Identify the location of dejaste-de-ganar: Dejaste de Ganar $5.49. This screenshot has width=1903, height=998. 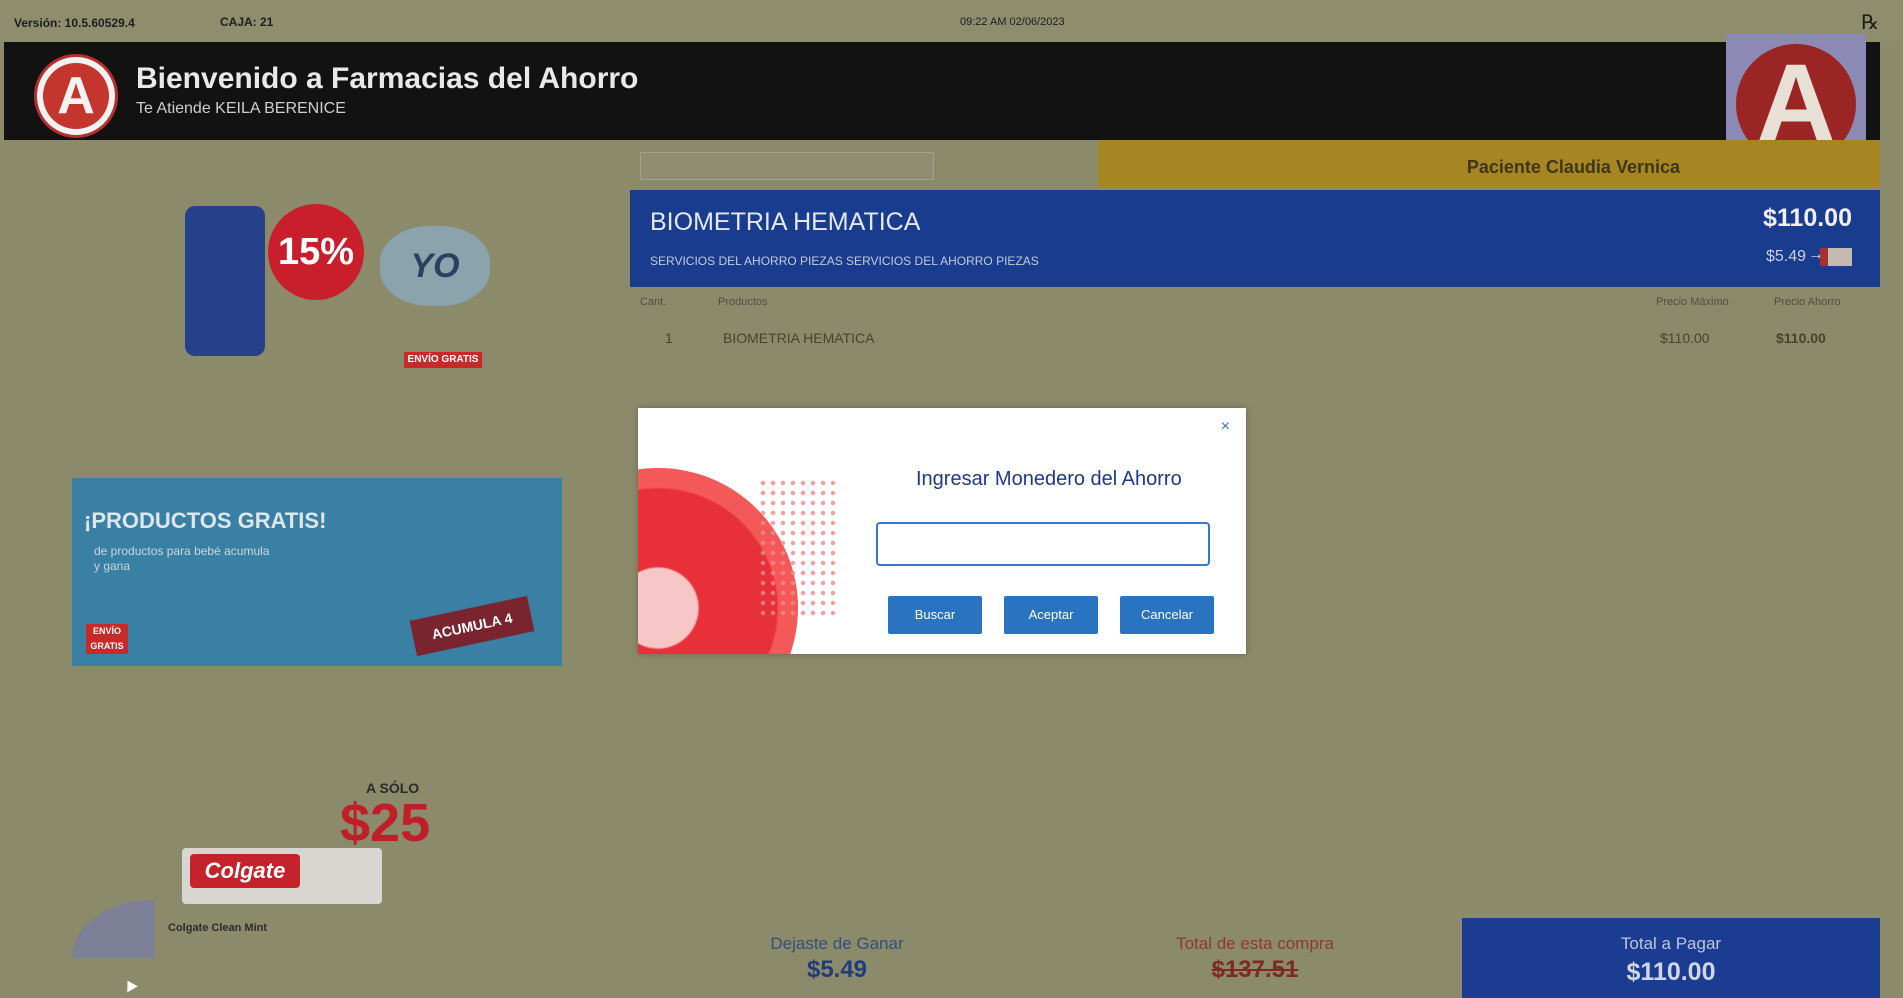
(837, 959).